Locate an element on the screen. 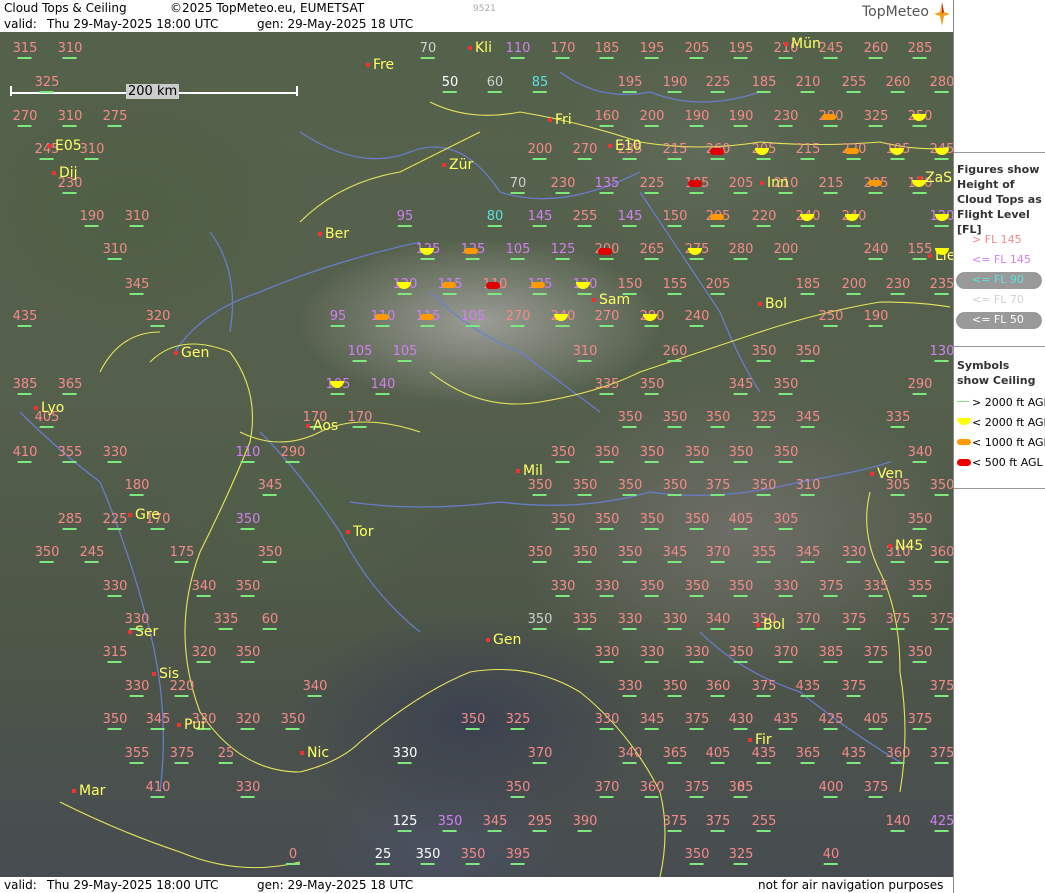 The height and width of the screenshot is (893, 1045). city-name: Kli is located at coordinates (483, 48).